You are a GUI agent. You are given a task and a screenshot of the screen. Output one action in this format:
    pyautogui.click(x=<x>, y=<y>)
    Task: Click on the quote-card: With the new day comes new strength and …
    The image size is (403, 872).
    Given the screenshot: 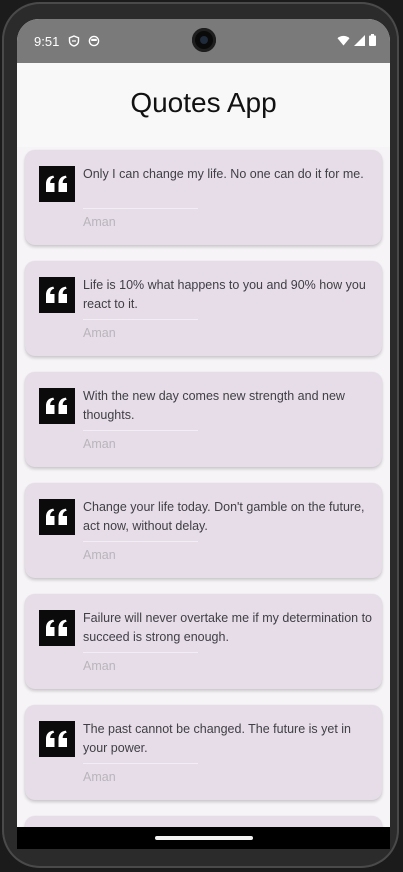 What is the action you would take?
    pyautogui.click(x=203, y=419)
    